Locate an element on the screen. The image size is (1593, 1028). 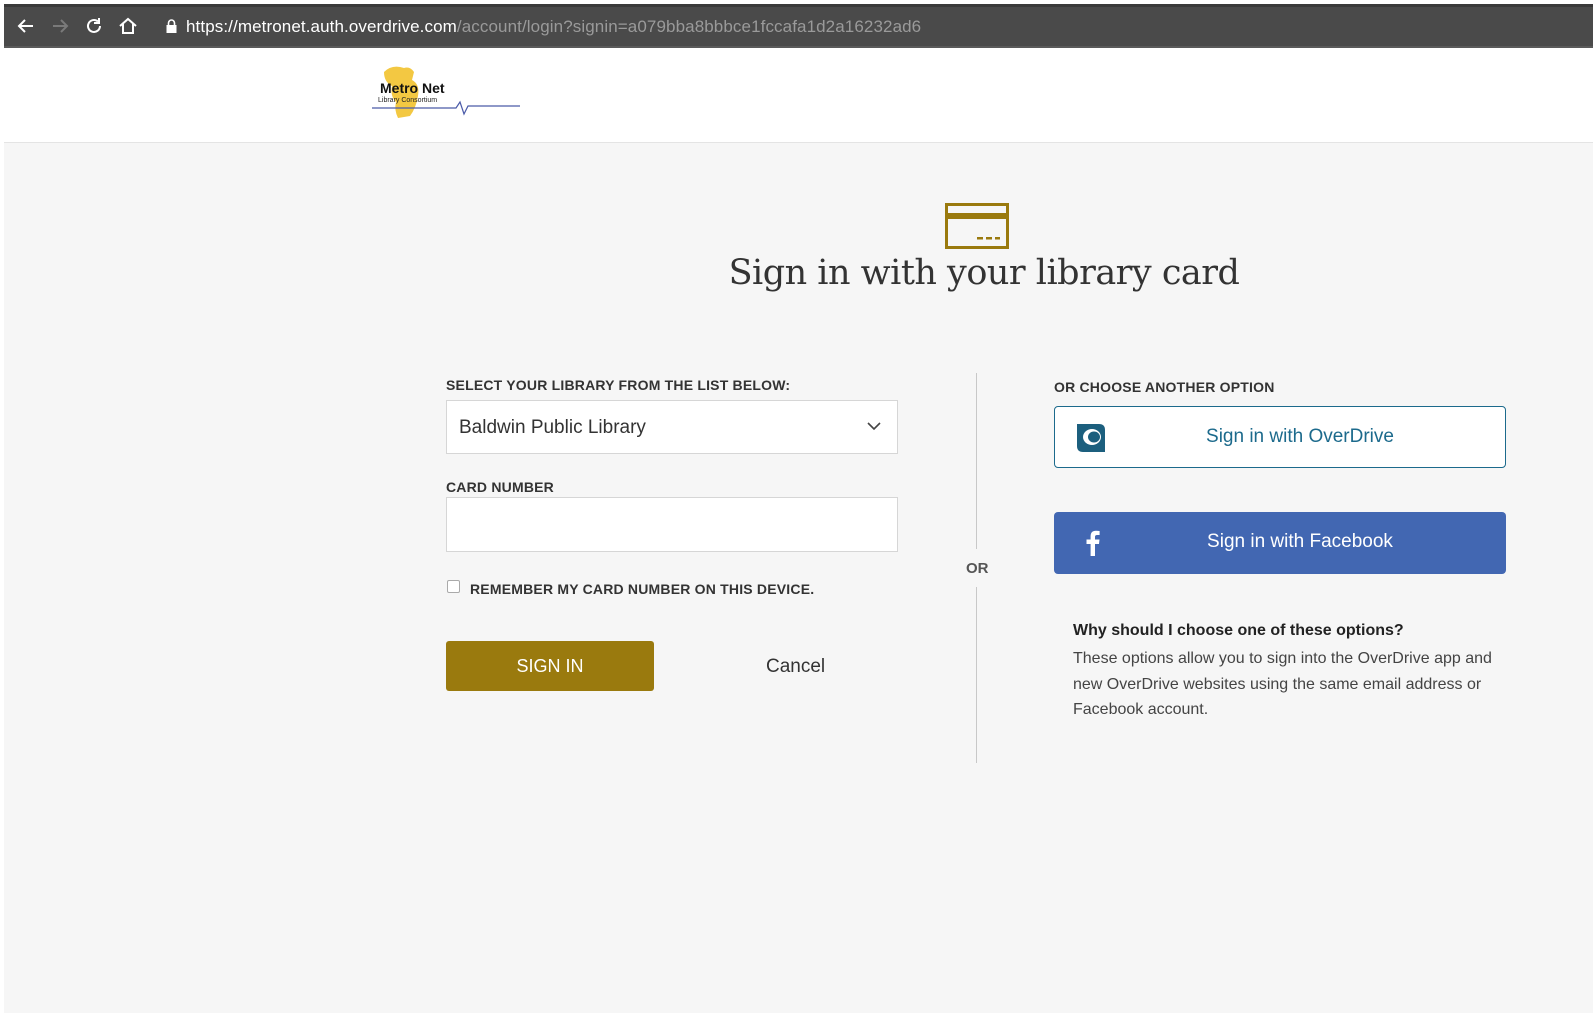
other-options-heading: OR CHOOSE ANOTHER OPTION is located at coordinates (1164, 387).